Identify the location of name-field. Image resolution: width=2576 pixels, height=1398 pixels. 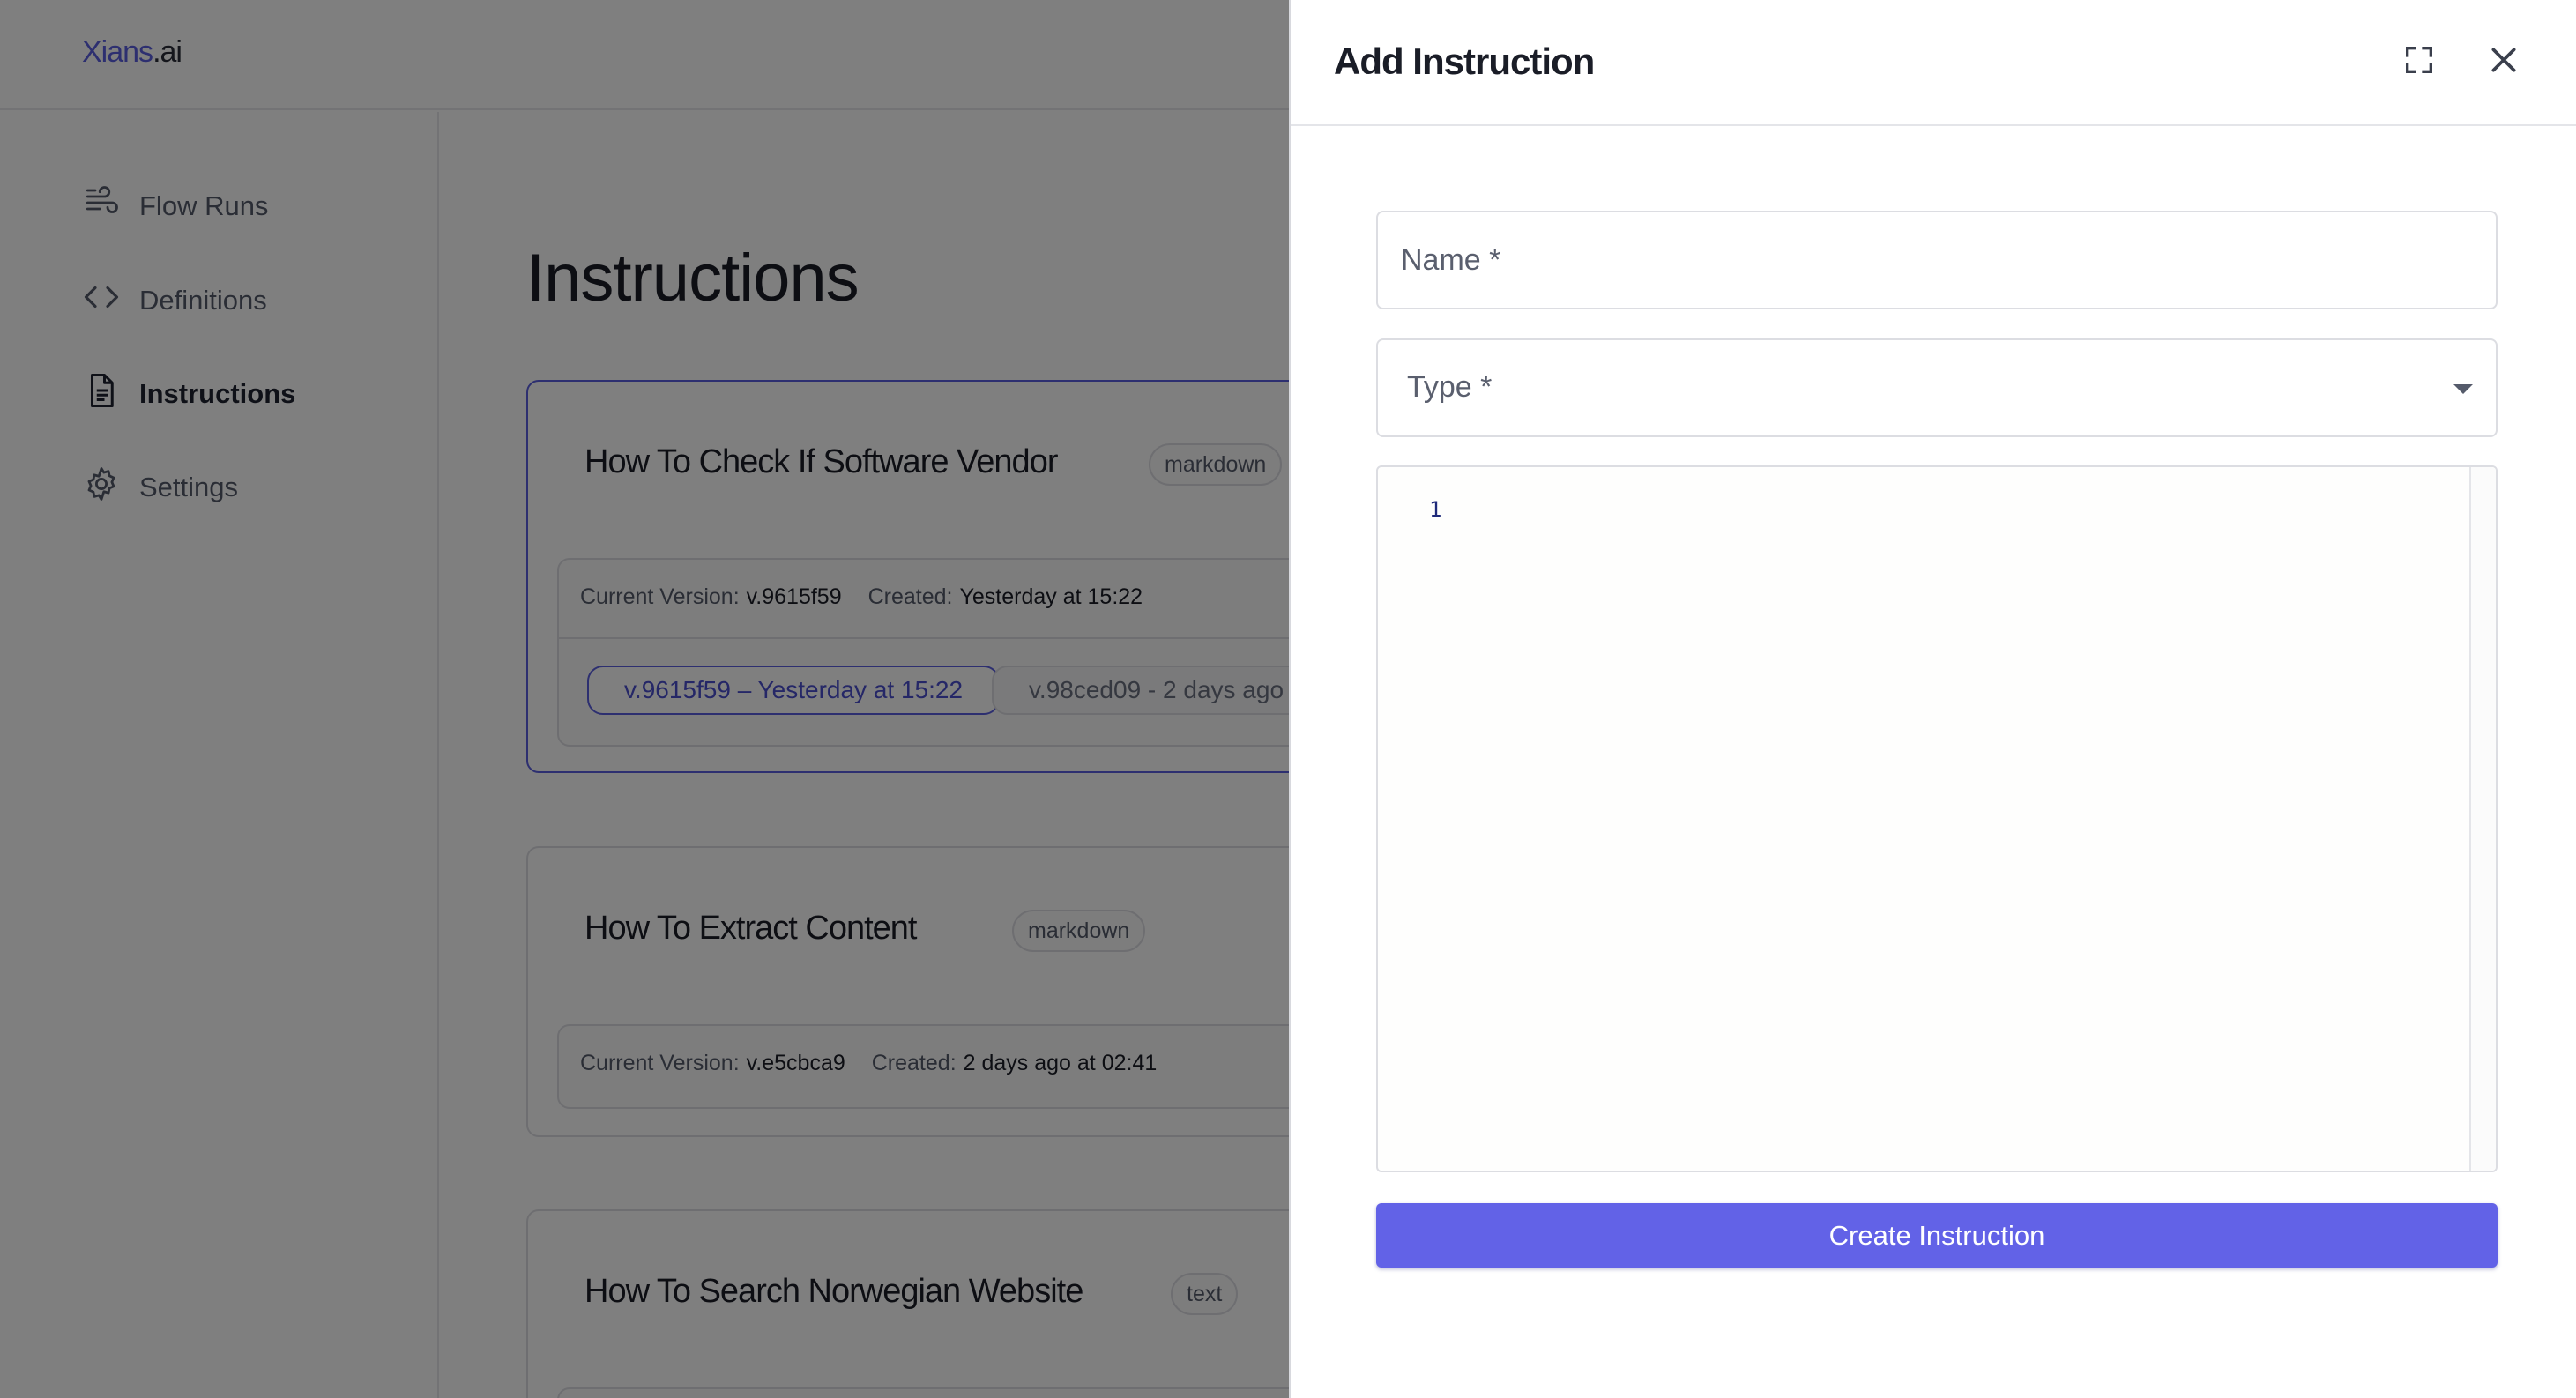
(1937, 260).